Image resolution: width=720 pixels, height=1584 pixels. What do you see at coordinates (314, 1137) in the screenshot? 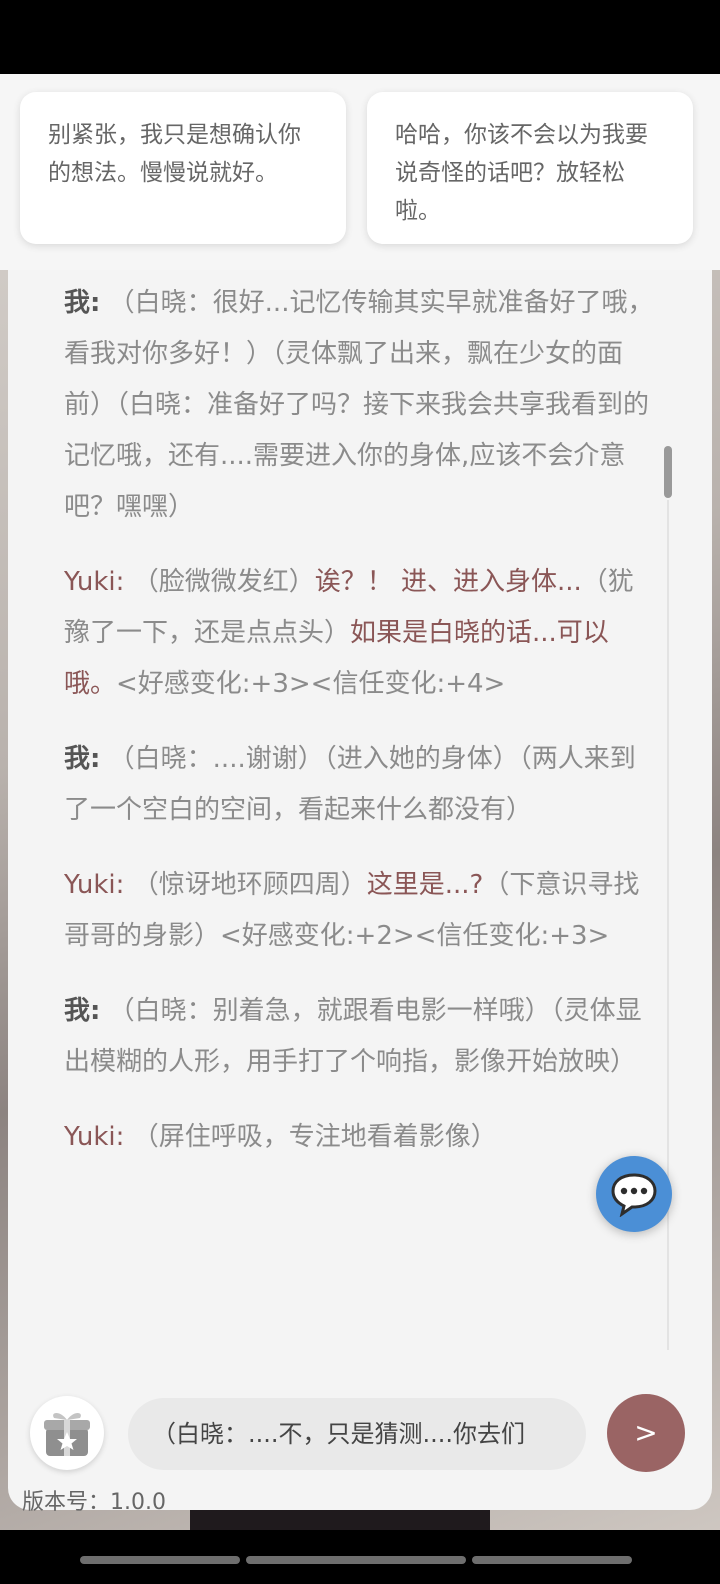
I see `message-action: （屏住呼吸，专注地看着影像）` at bounding box center [314, 1137].